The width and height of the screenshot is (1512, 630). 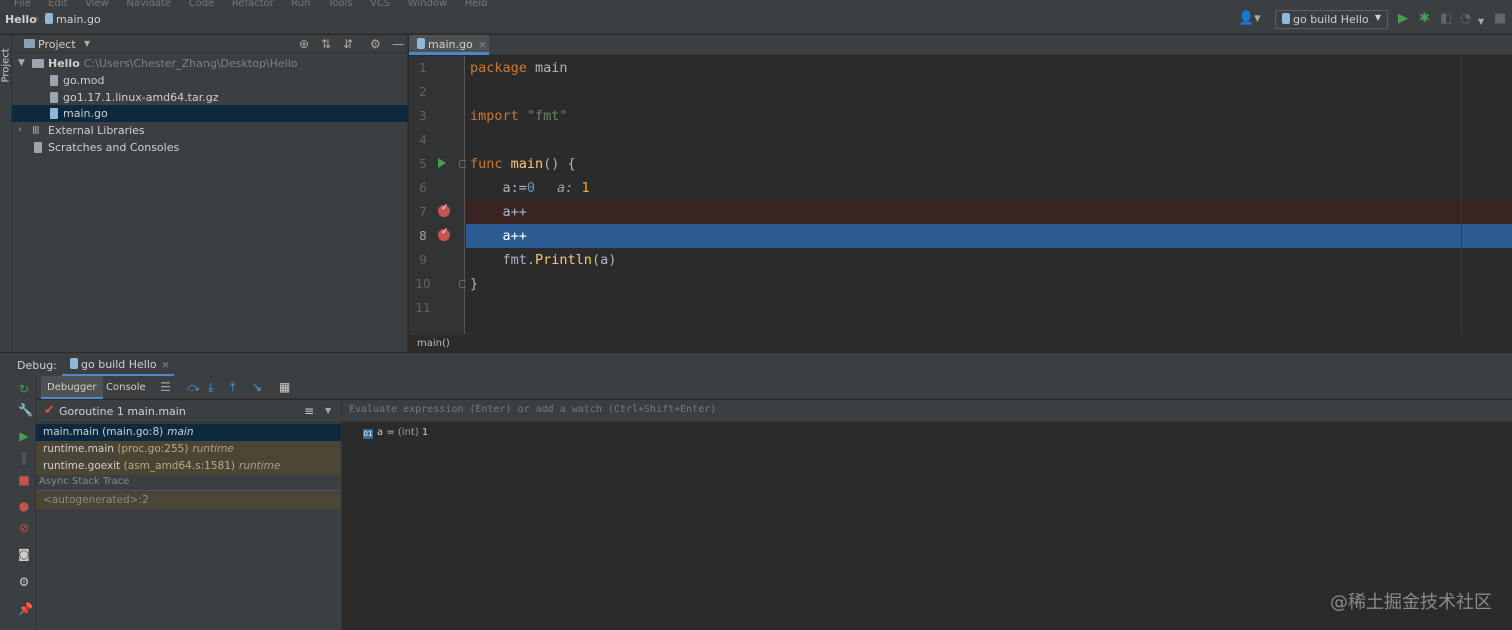 What do you see at coordinates (1446, 19) in the screenshot?
I see `coverage-icon: ◧` at bounding box center [1446, 19].